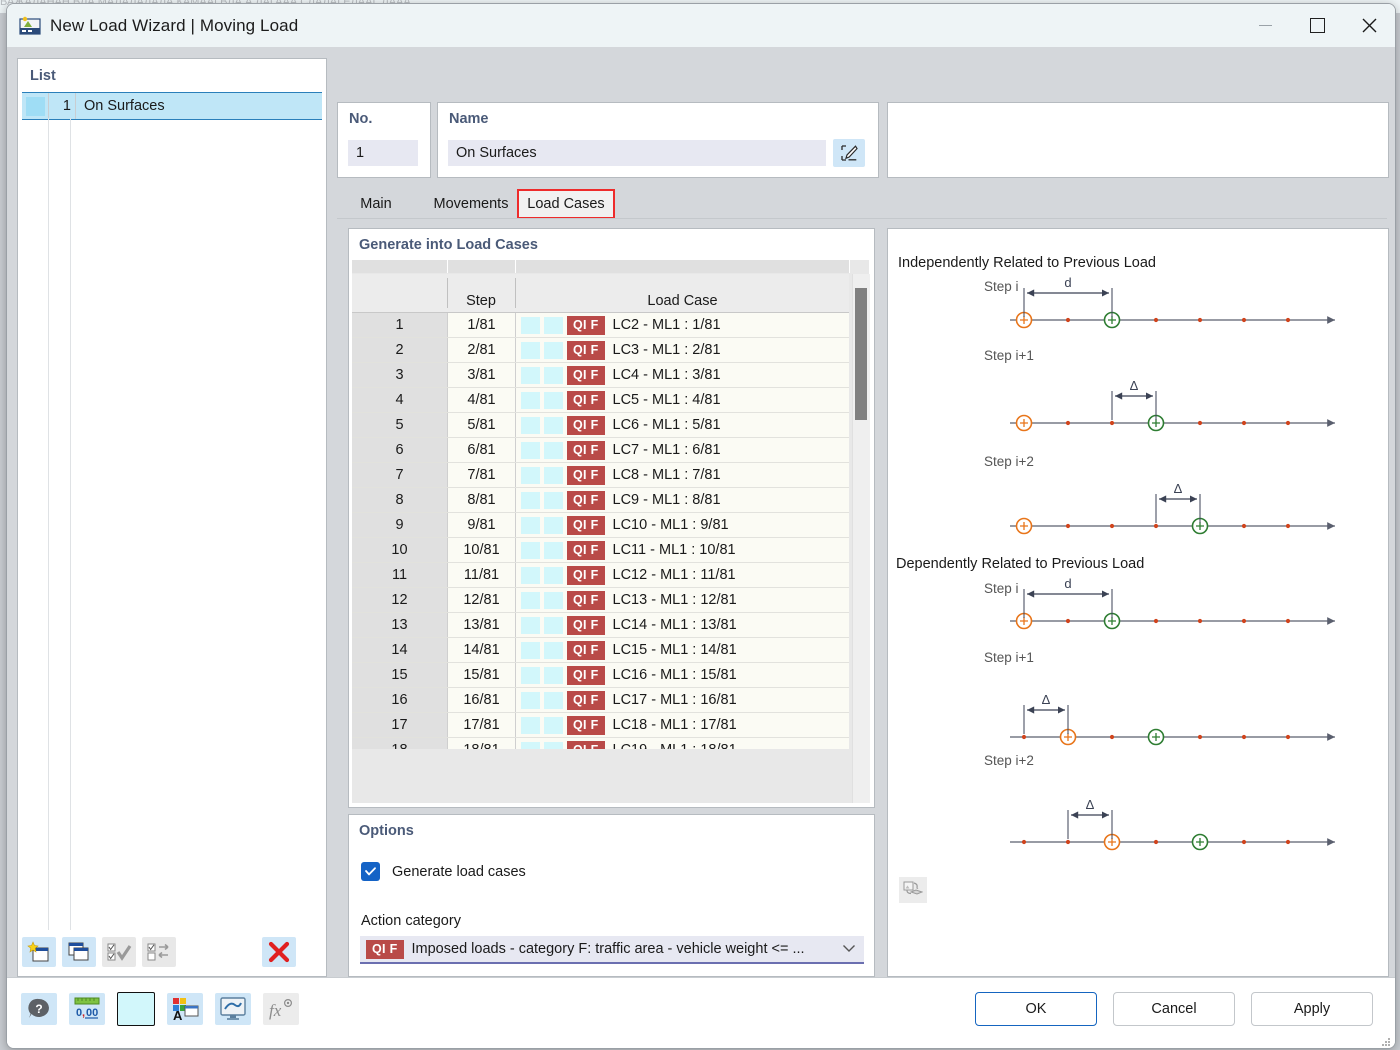 The width and height of the screenshot is (1400, 1050). What do you see at coordinates (861, 538) in the screenshot?
I see `grid-vertical-scrollbar` at bounding box center [861, 538].